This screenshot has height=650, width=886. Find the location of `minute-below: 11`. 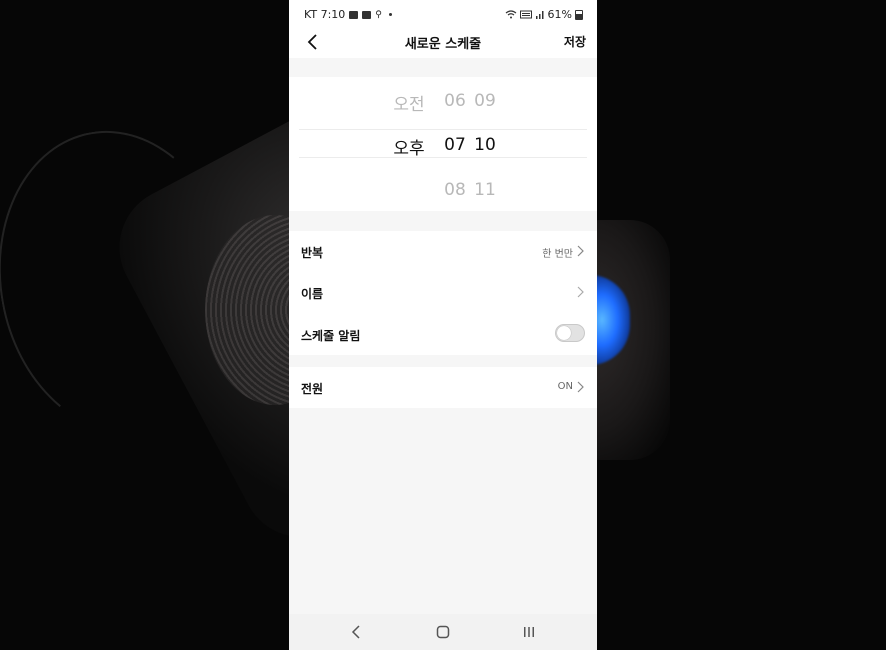

minute-below: 11 is located at coordinates (485, 190).